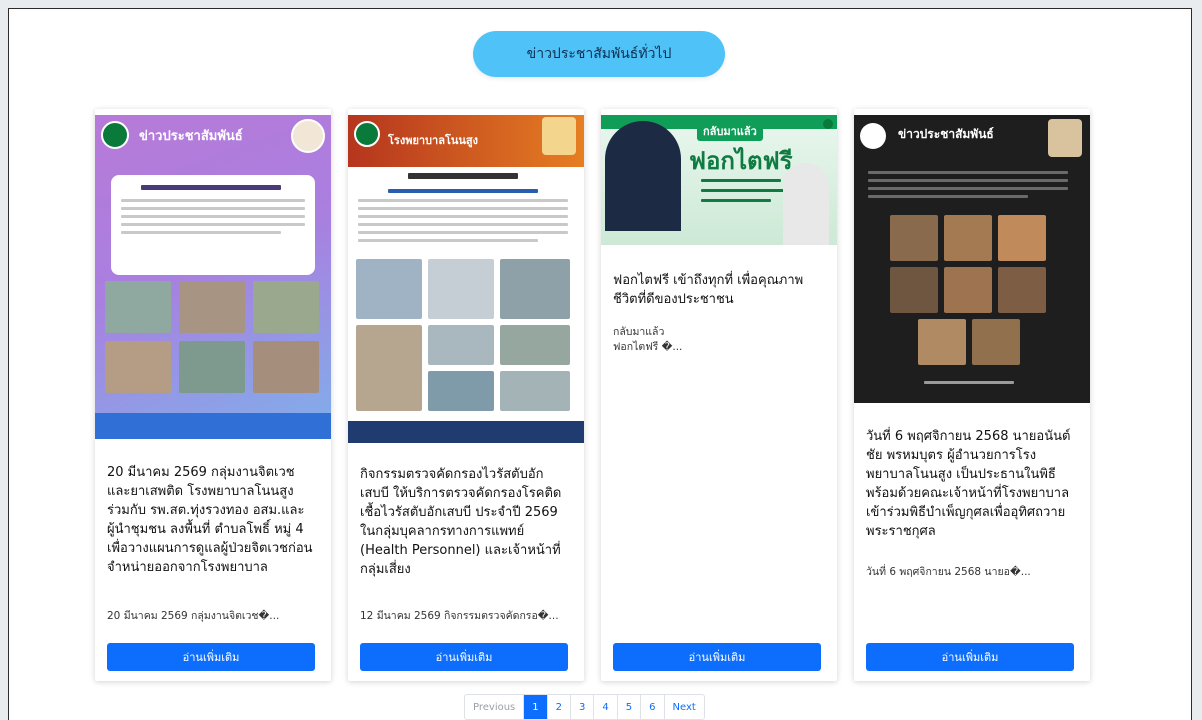 Image resolution: width=1202 pixels, height=720 pixels. I want to click on poster-heading: โรงพยาบาลโนนสูง, so click(433, 140).